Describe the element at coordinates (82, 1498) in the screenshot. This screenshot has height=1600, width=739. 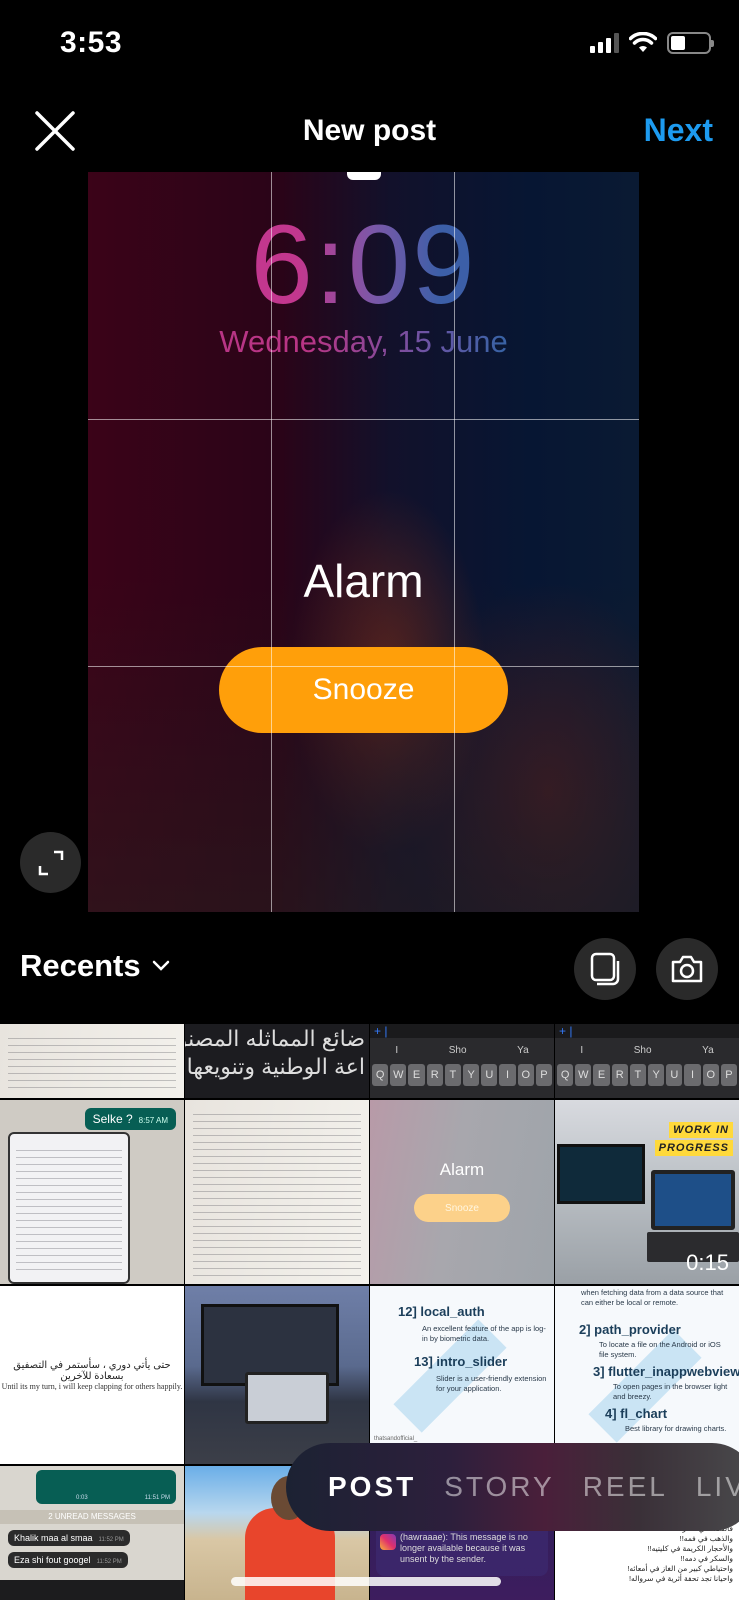
I see `voice-duration: 0:03` at that location.